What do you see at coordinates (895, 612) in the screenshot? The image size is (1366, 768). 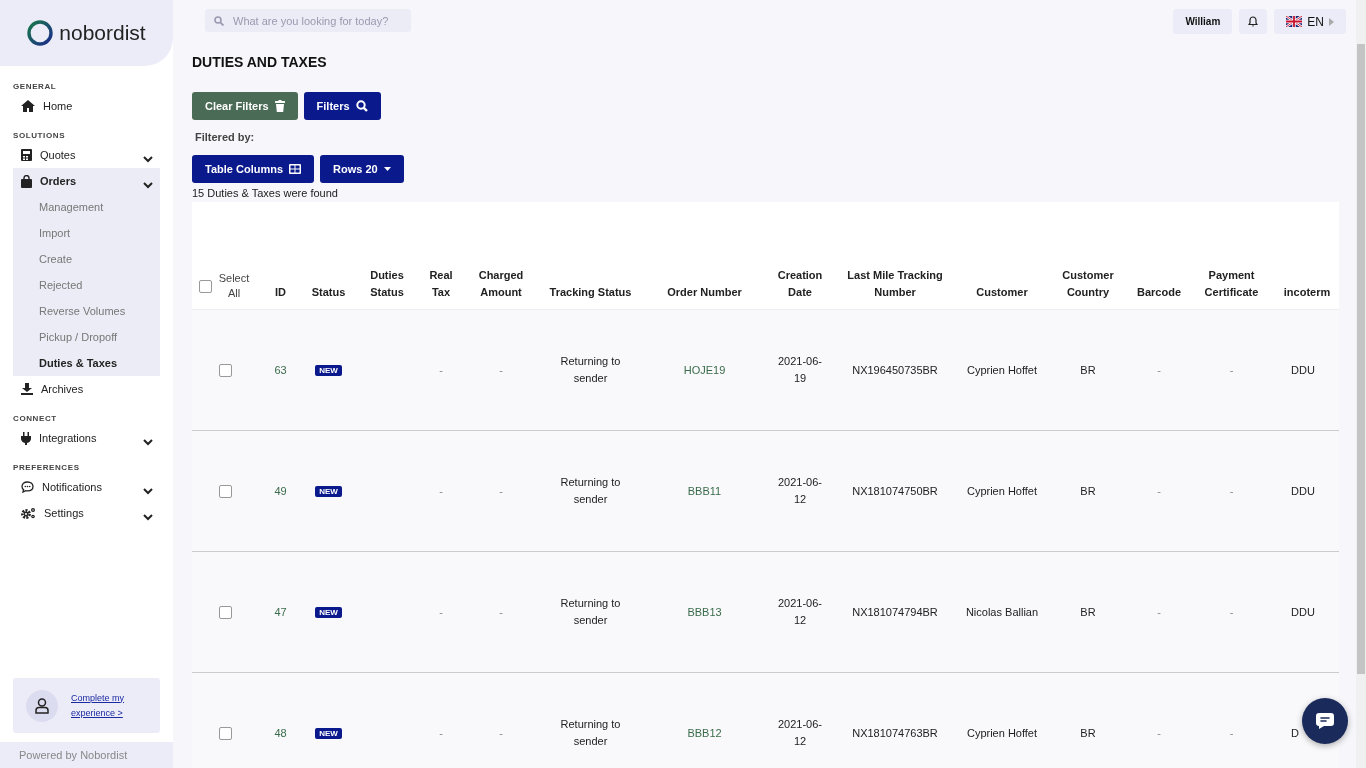 I see `table-cell: NX181074794BR` at bounding box center [895, 612].